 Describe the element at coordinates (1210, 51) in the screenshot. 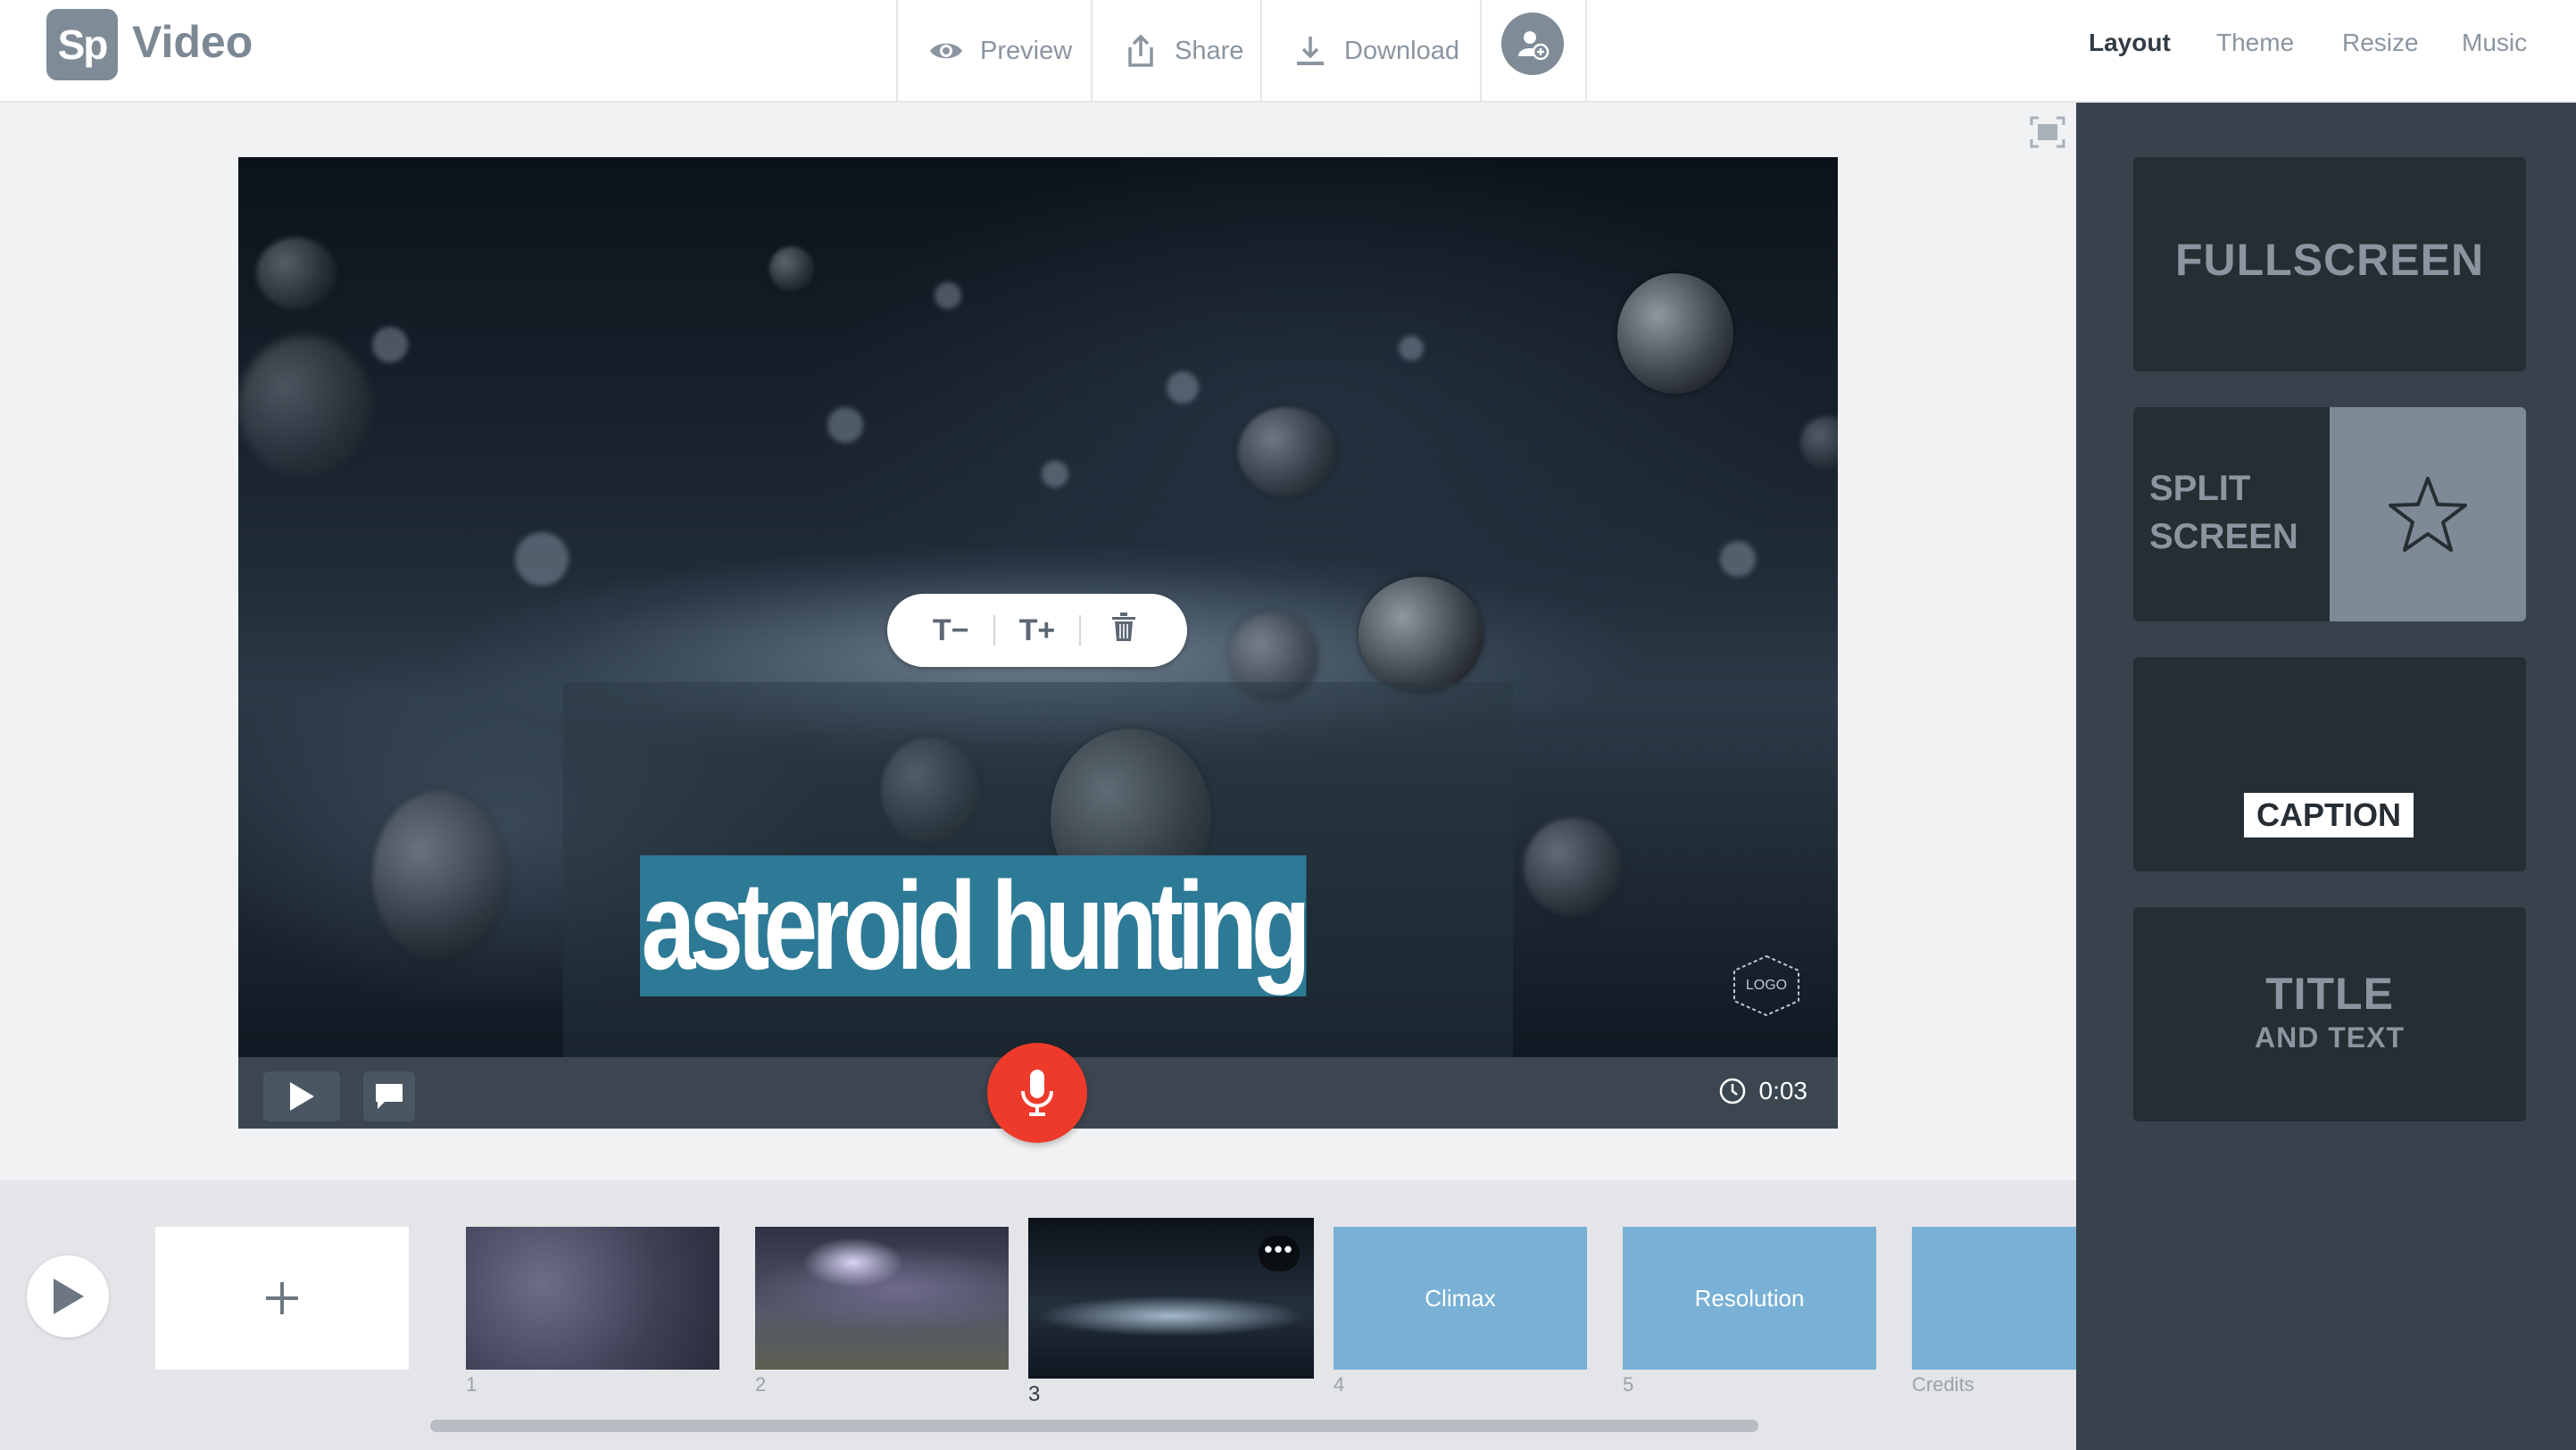

I see `share-label: Share` at that location.